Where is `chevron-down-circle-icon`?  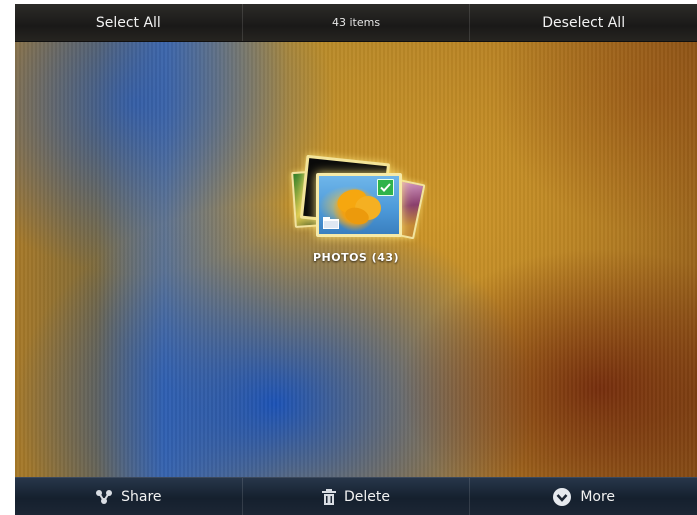
chevron-down-circle-icon is located at coordinates (562, 497).